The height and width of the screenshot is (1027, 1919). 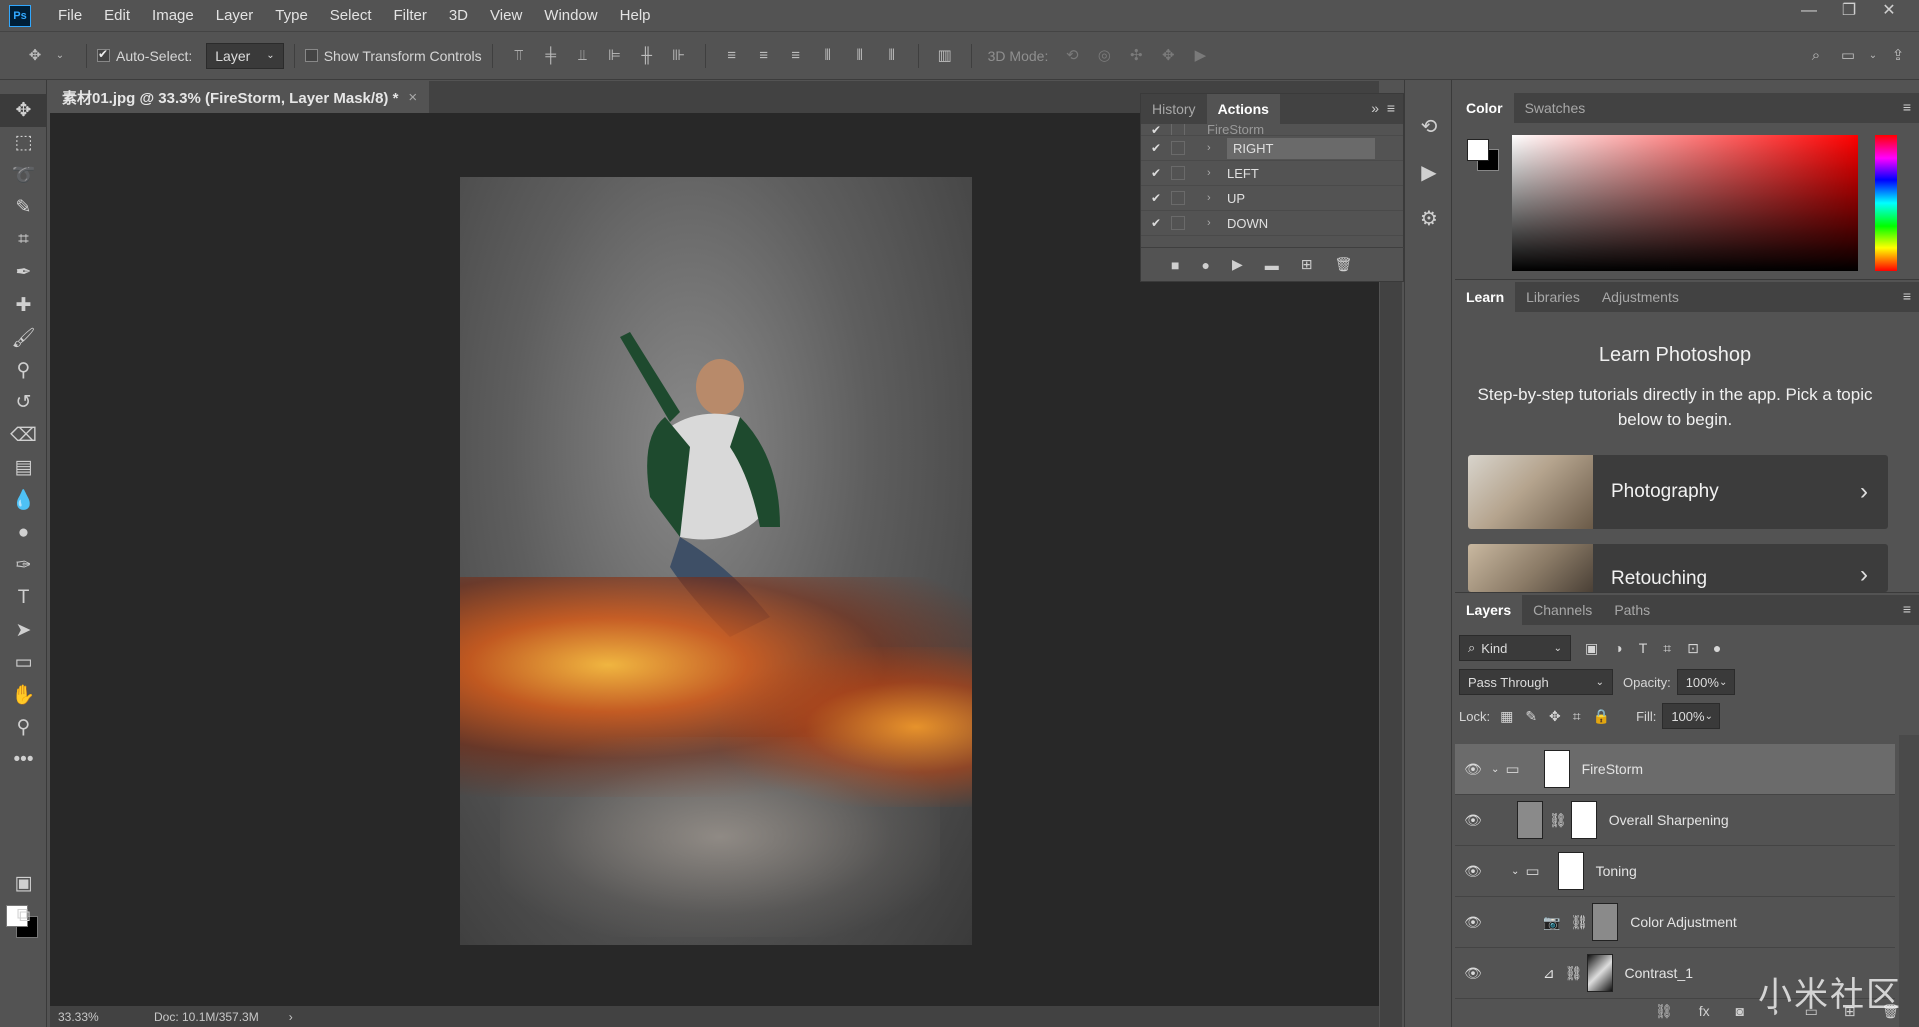 I want to click on distribute-hcenter-icon: ⦀, so click(x=860, y=56).